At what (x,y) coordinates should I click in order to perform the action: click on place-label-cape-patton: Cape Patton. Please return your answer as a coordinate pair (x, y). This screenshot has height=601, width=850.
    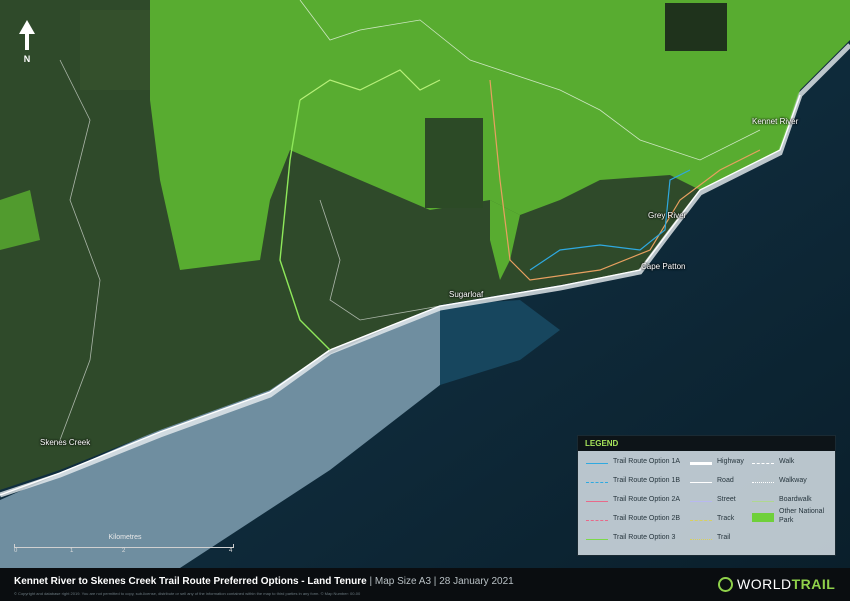
    Looking at the image, I should click on (663, 266).